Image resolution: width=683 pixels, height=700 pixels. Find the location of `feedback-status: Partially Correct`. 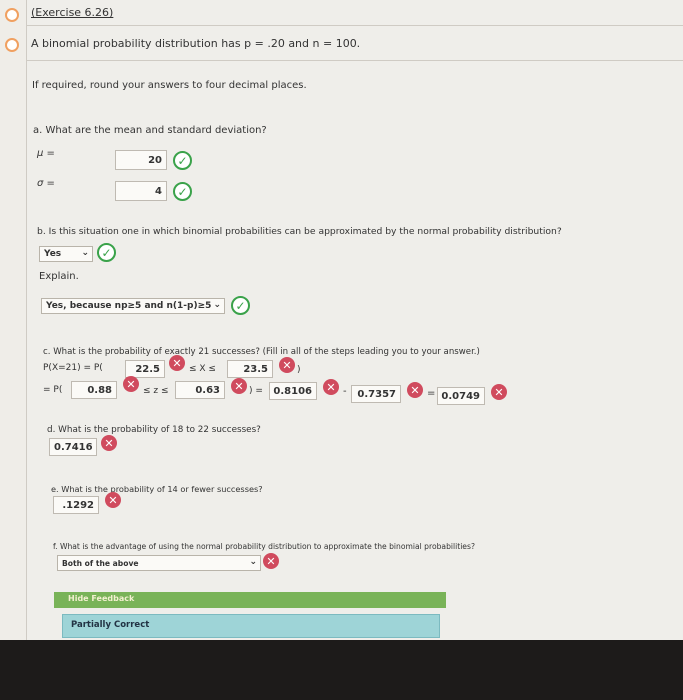

feedback-status: Partially Correct is located at coordinates (110, 625).